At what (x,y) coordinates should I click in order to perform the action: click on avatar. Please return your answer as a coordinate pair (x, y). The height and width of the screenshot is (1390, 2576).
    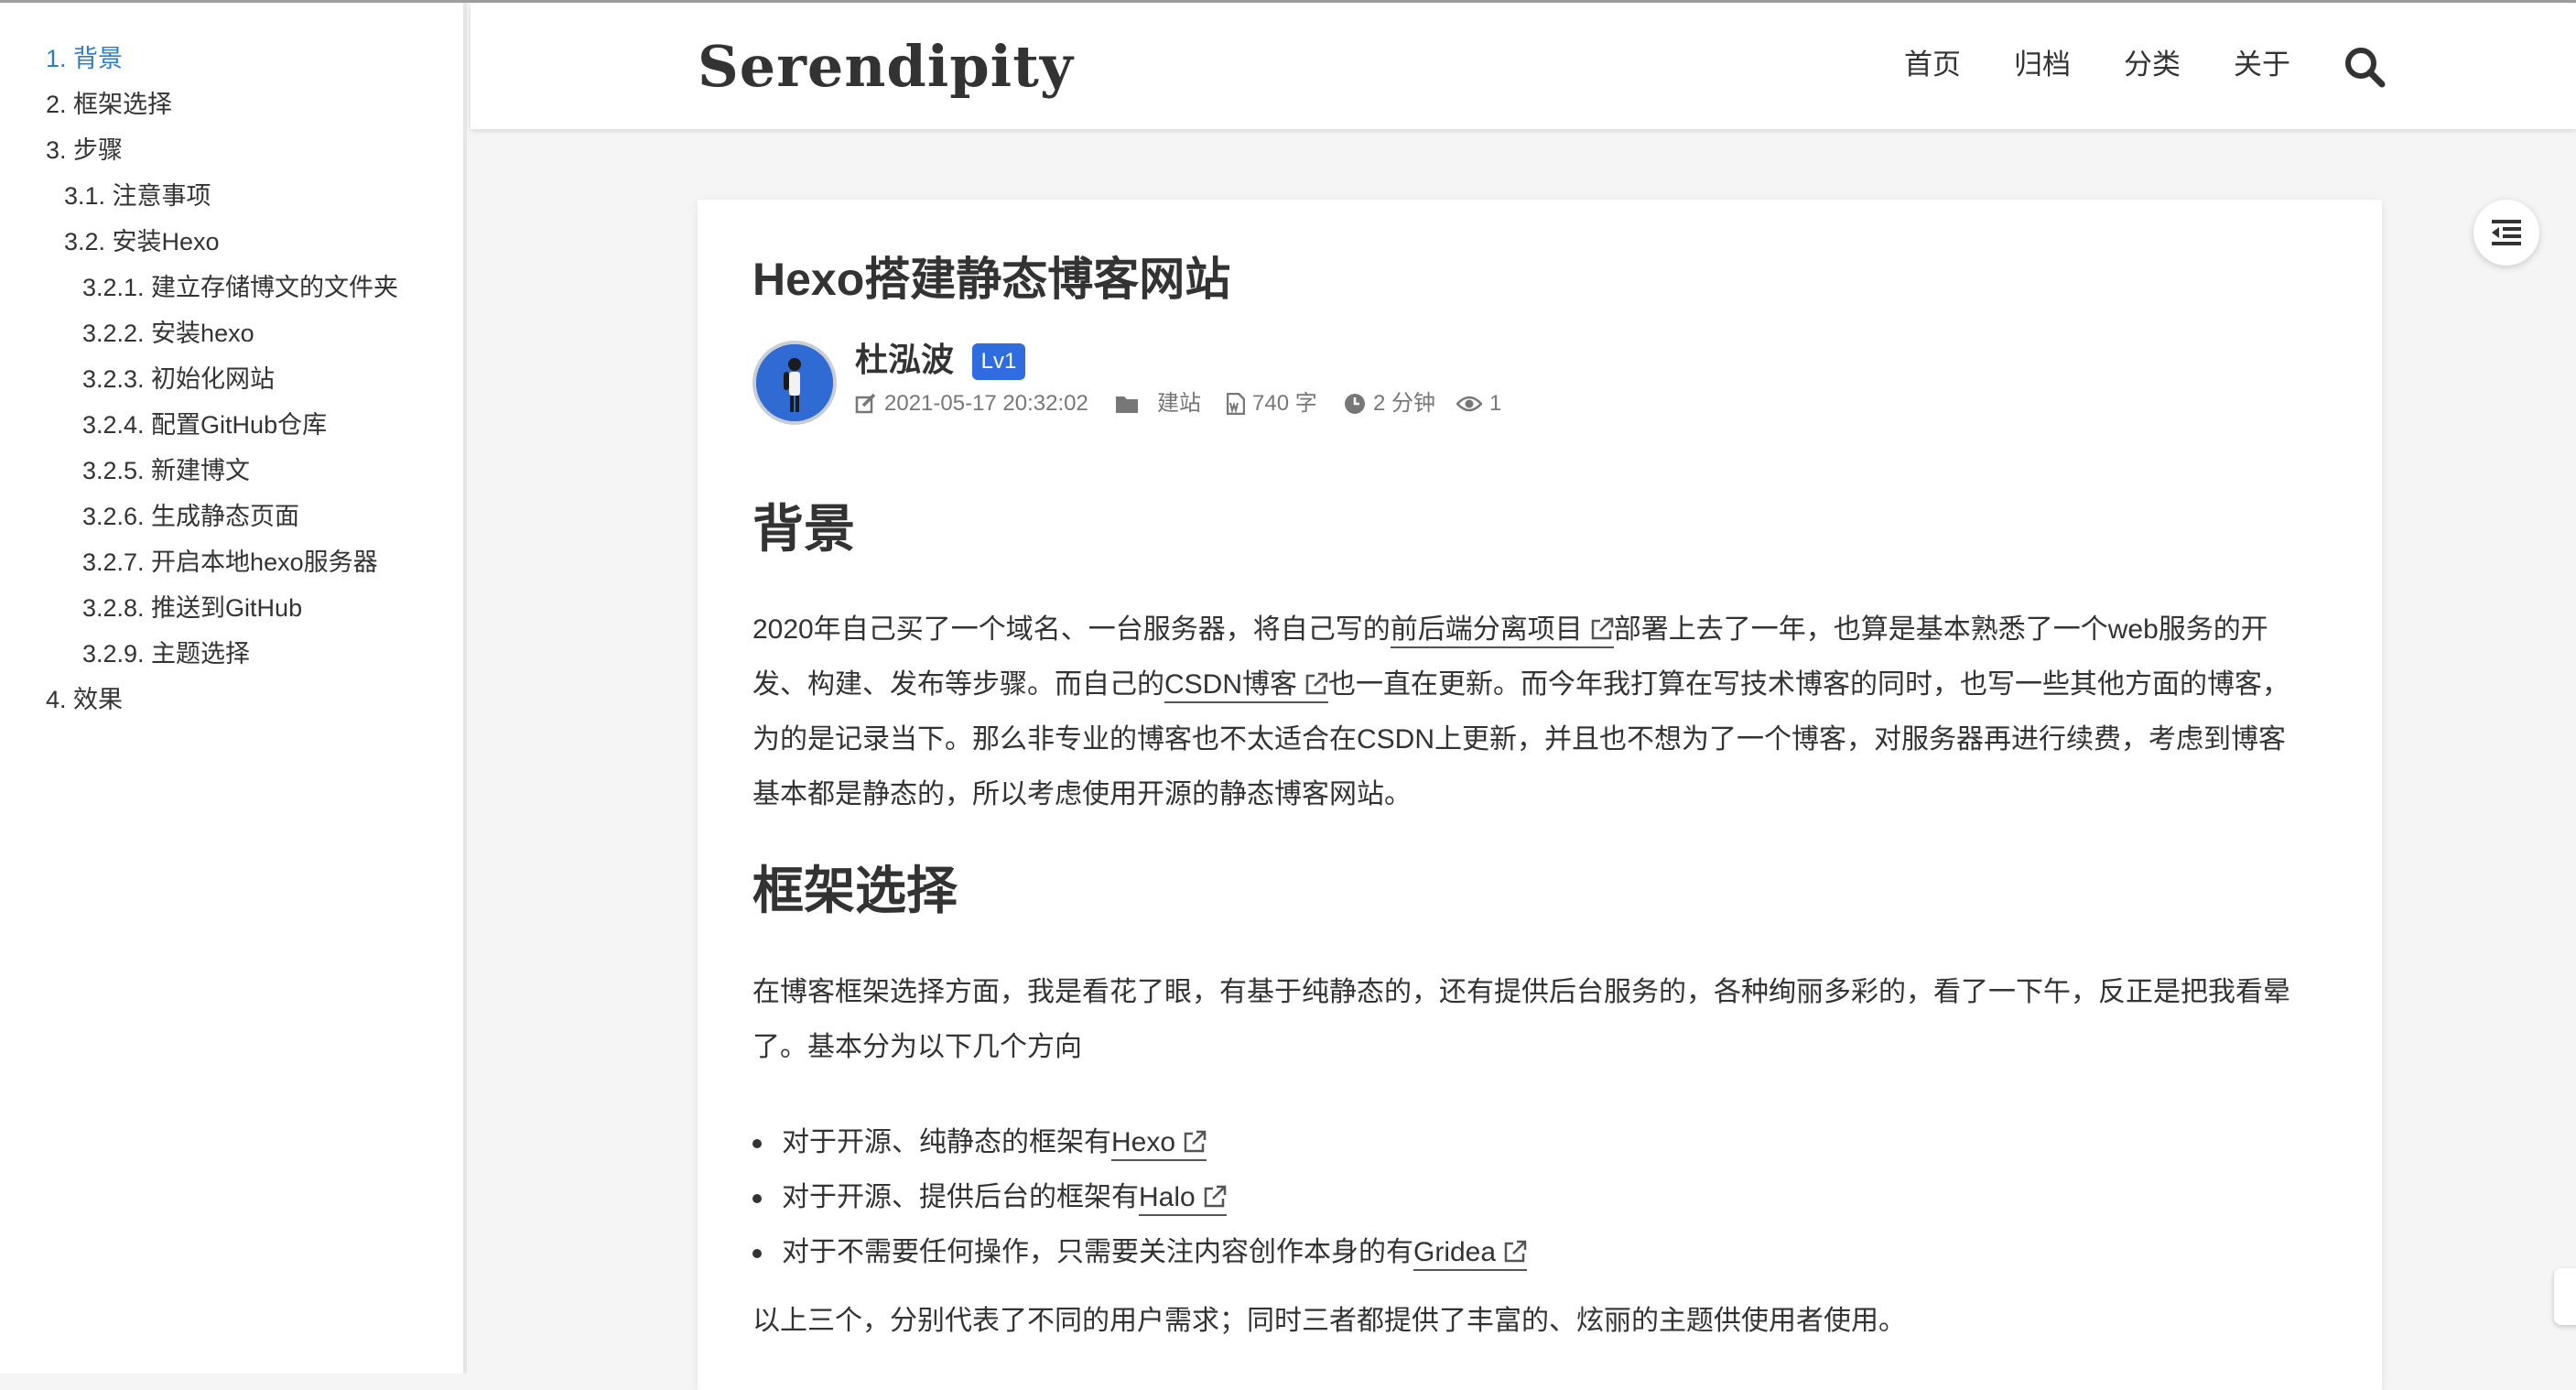
    Looking at the image, I should click on (795, 383).